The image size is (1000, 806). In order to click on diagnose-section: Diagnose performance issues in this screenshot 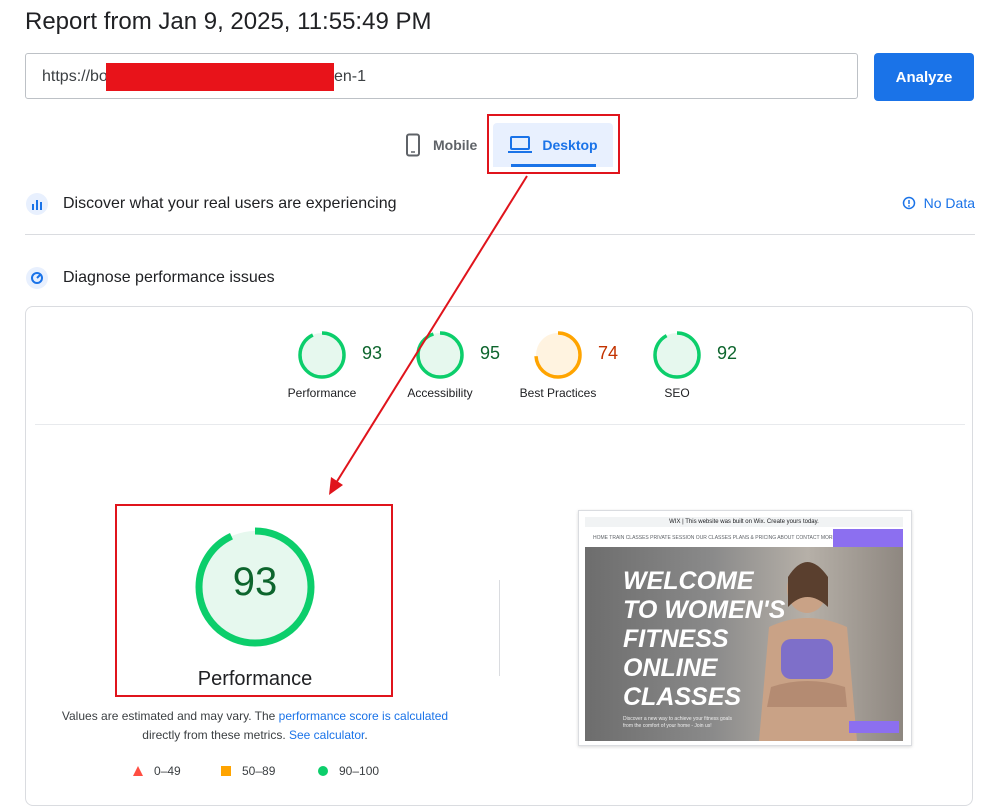, I will do `click(500, 278)`.